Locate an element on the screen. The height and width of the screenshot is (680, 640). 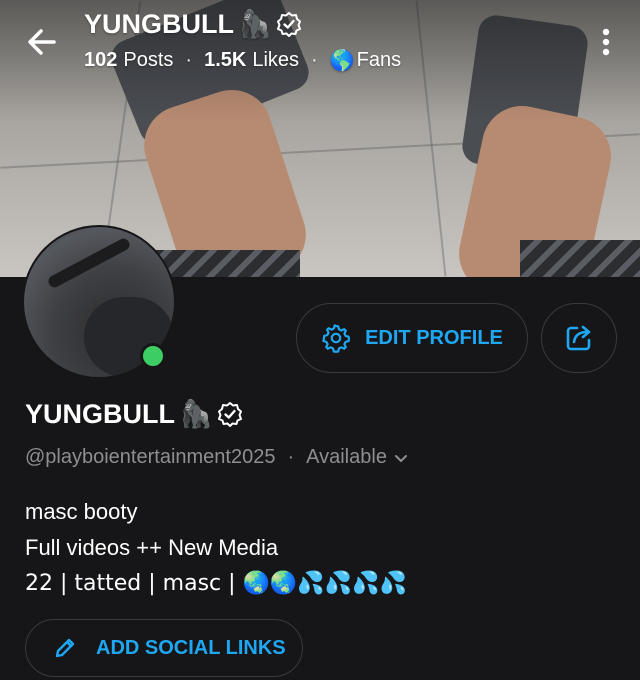
username-handle: @playboientertainment2025 is located at coordinates (150, 457).